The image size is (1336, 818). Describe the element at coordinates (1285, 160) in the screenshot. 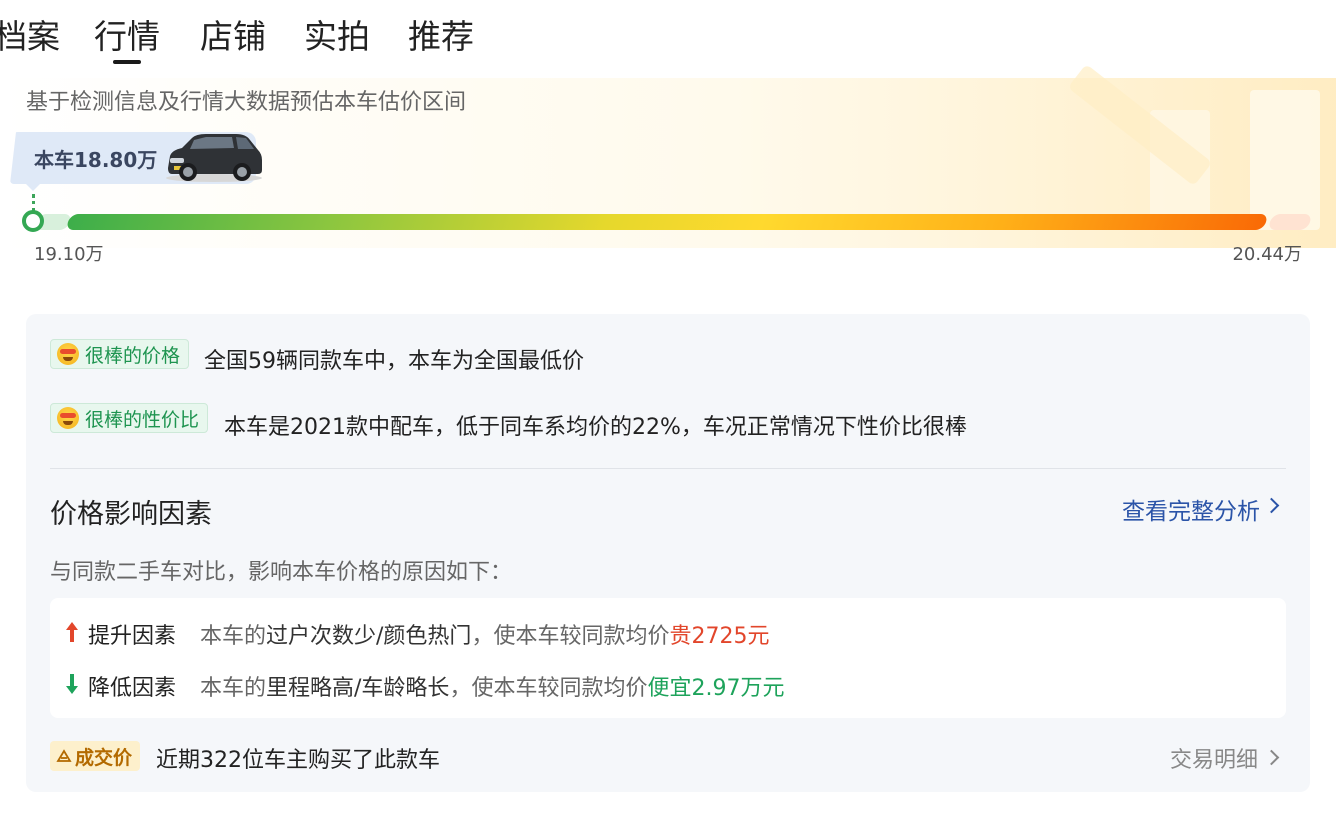

I see `hero-decoration` at that location.